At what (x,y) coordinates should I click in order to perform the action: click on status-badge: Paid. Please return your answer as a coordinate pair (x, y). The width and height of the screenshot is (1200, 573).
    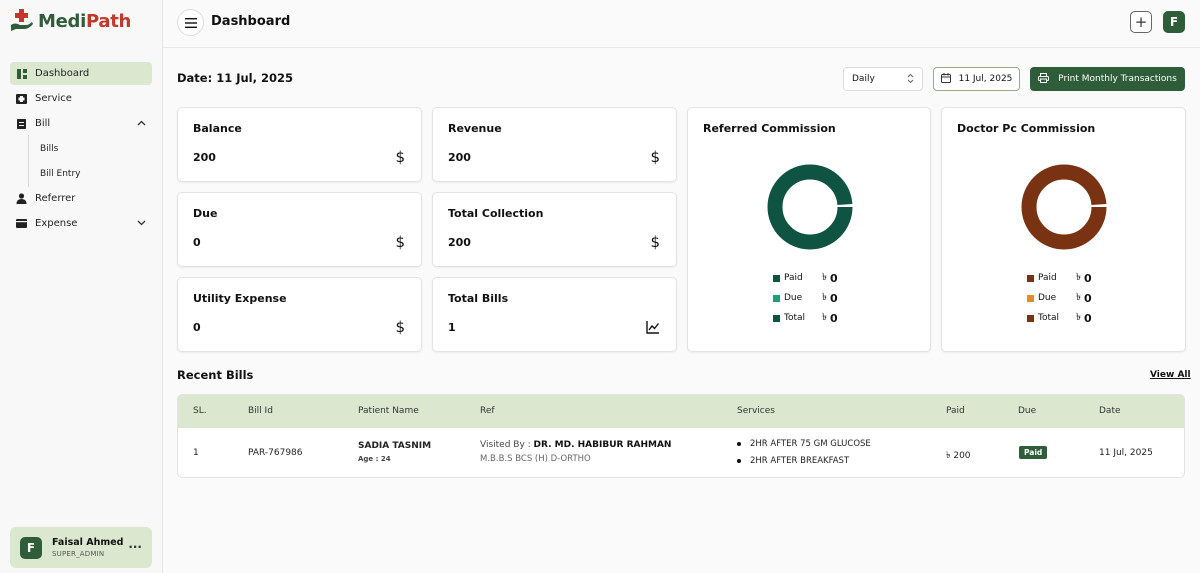
    Looking at the image, I should click on (1033, 452).